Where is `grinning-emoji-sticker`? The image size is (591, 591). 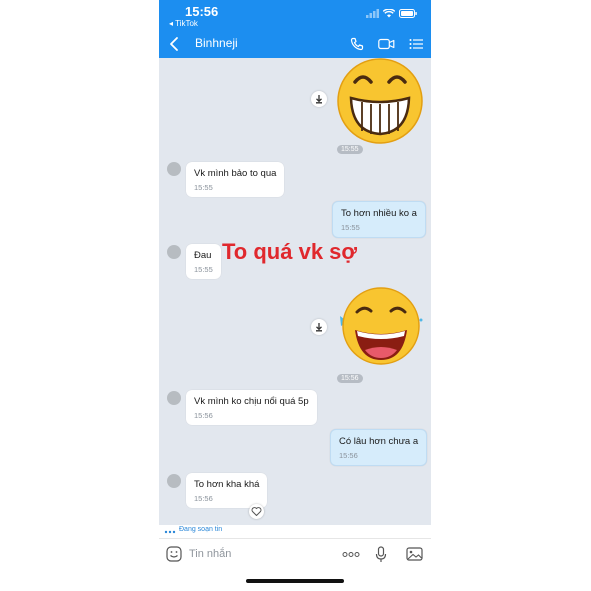 grinning-emoji-sticker is located at coordinates (380, 101).